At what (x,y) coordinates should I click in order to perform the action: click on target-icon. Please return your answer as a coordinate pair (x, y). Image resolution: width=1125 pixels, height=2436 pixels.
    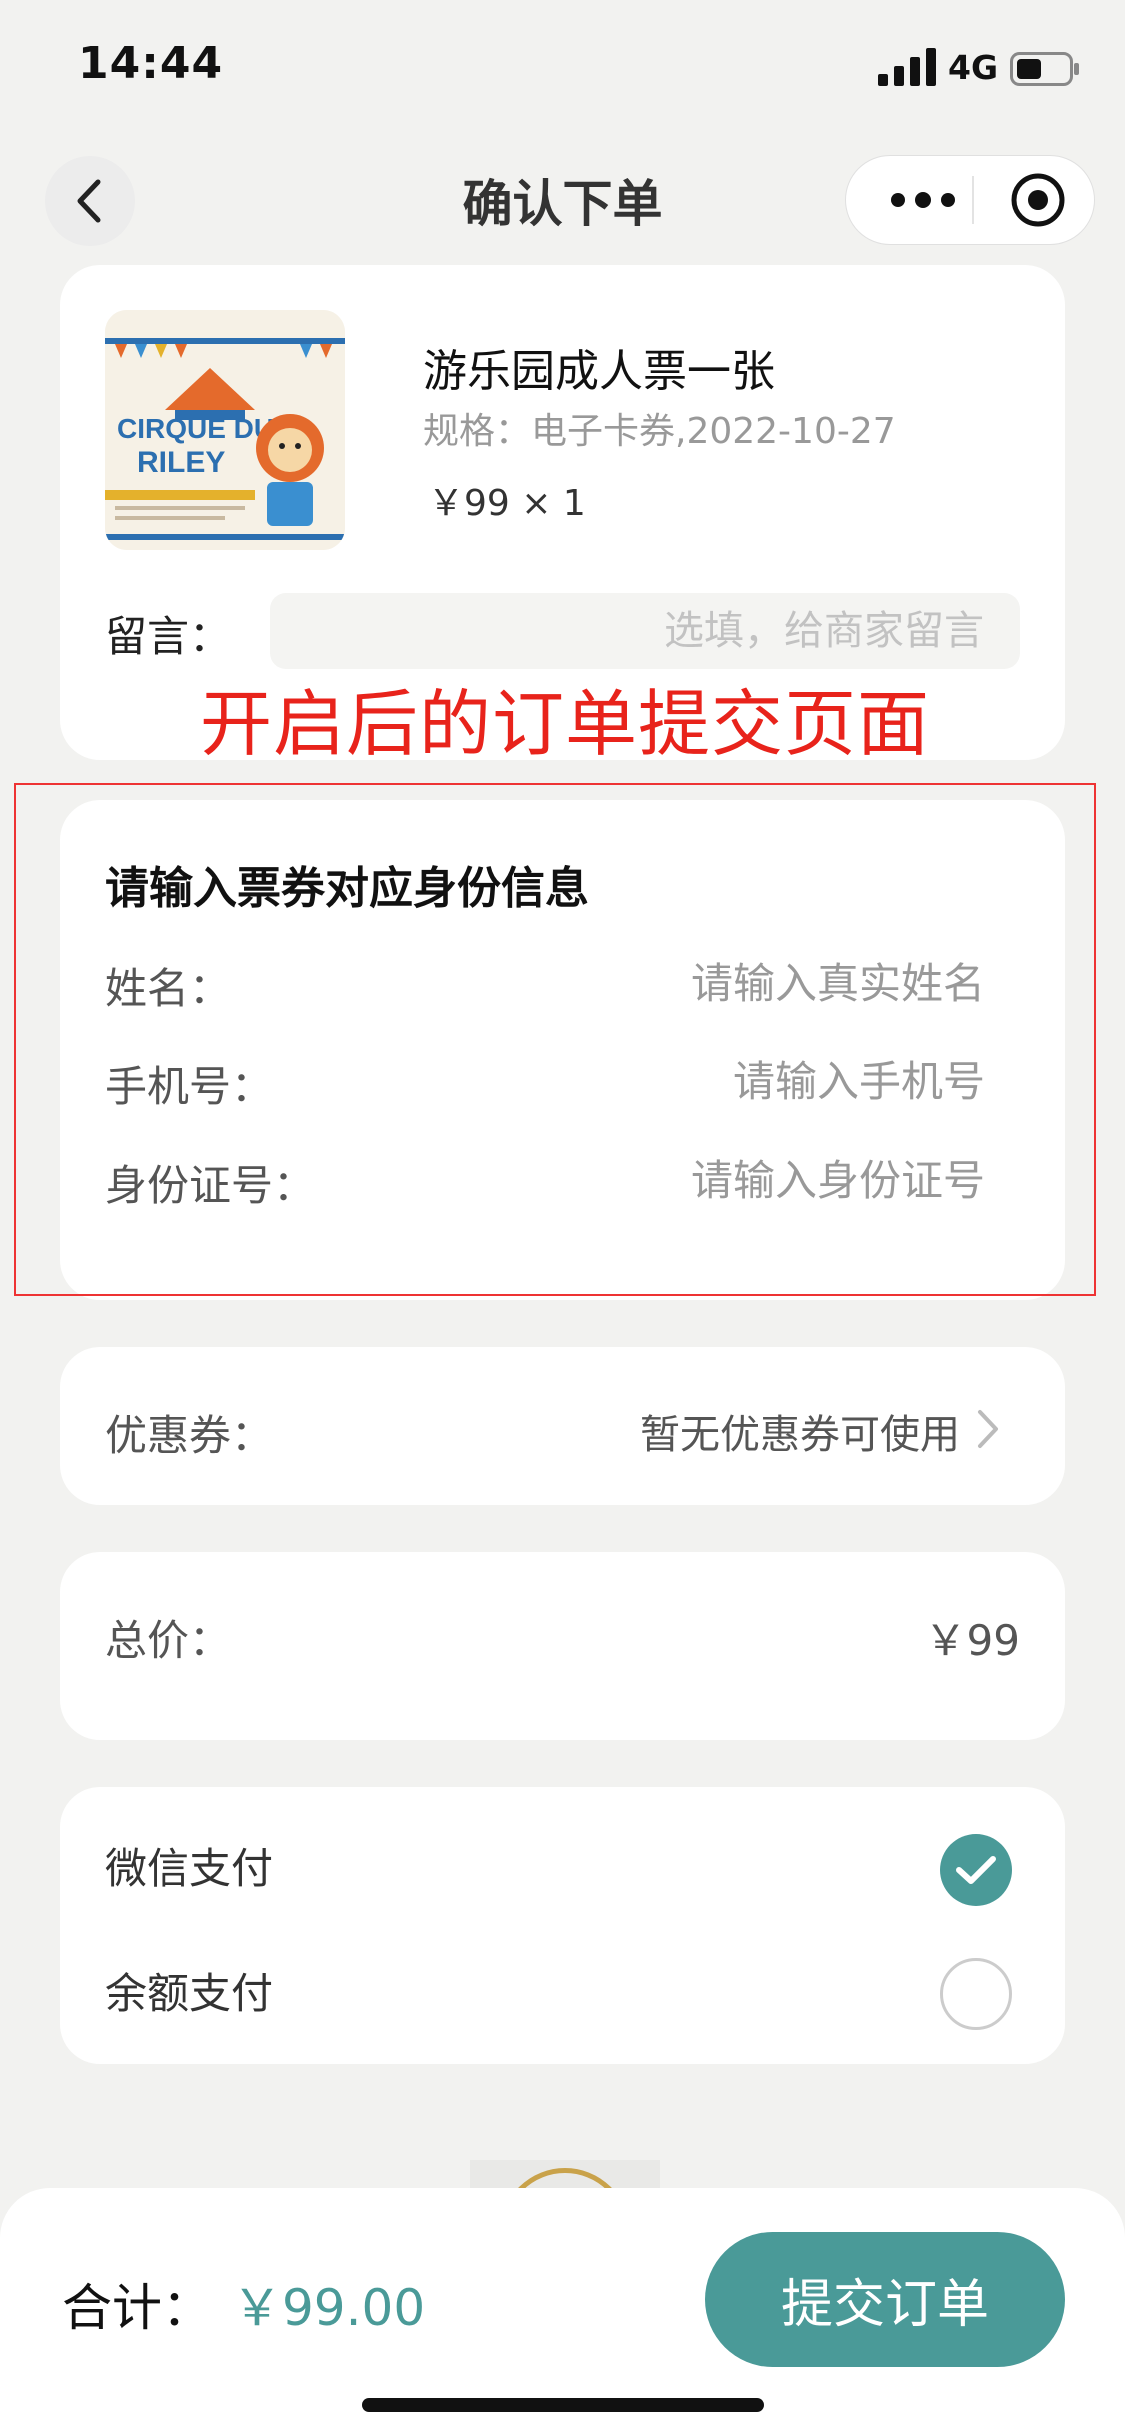
    Looking at the image, I should click on (1038, 200).